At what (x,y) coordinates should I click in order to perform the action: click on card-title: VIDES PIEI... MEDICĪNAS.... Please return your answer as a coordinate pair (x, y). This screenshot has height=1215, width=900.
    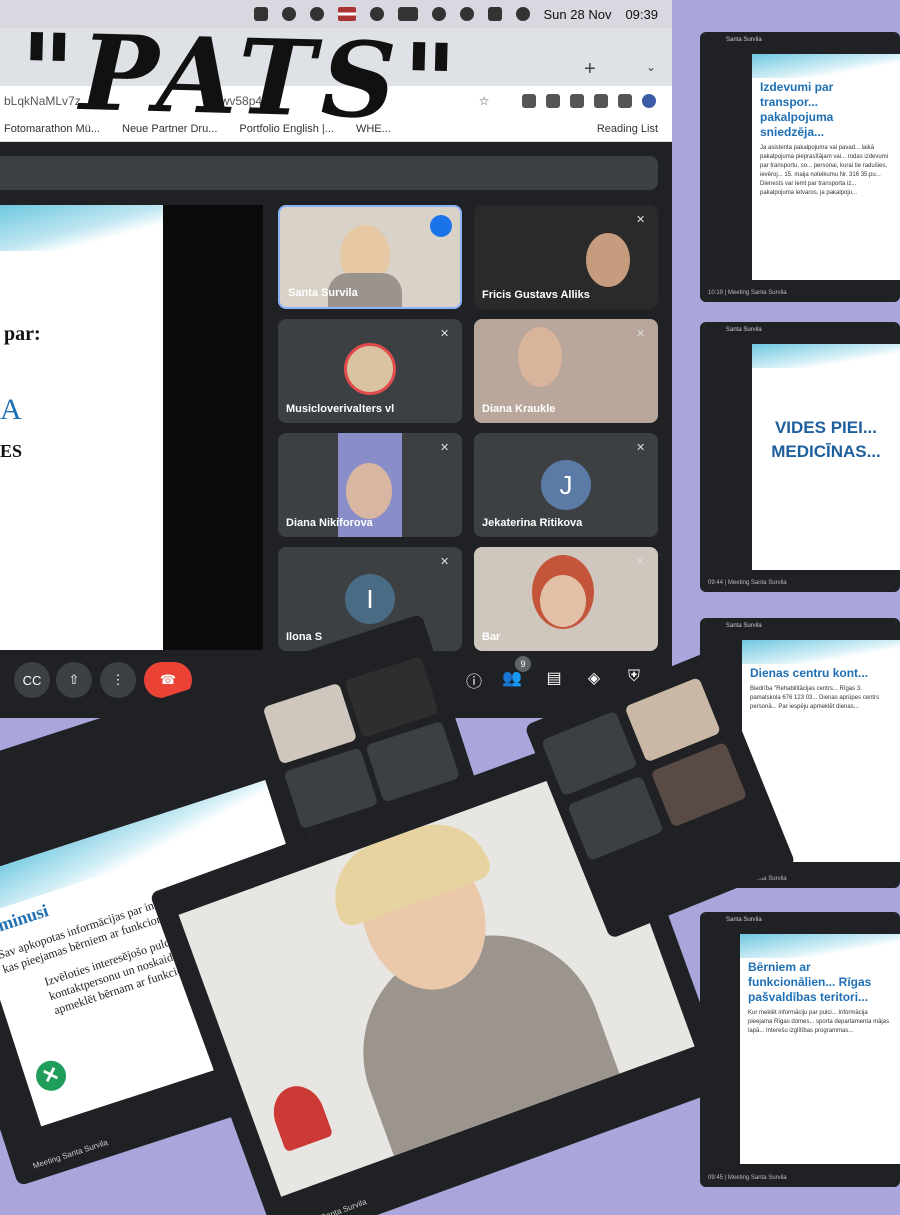
    Looking at the image, I should click on (826, 439).